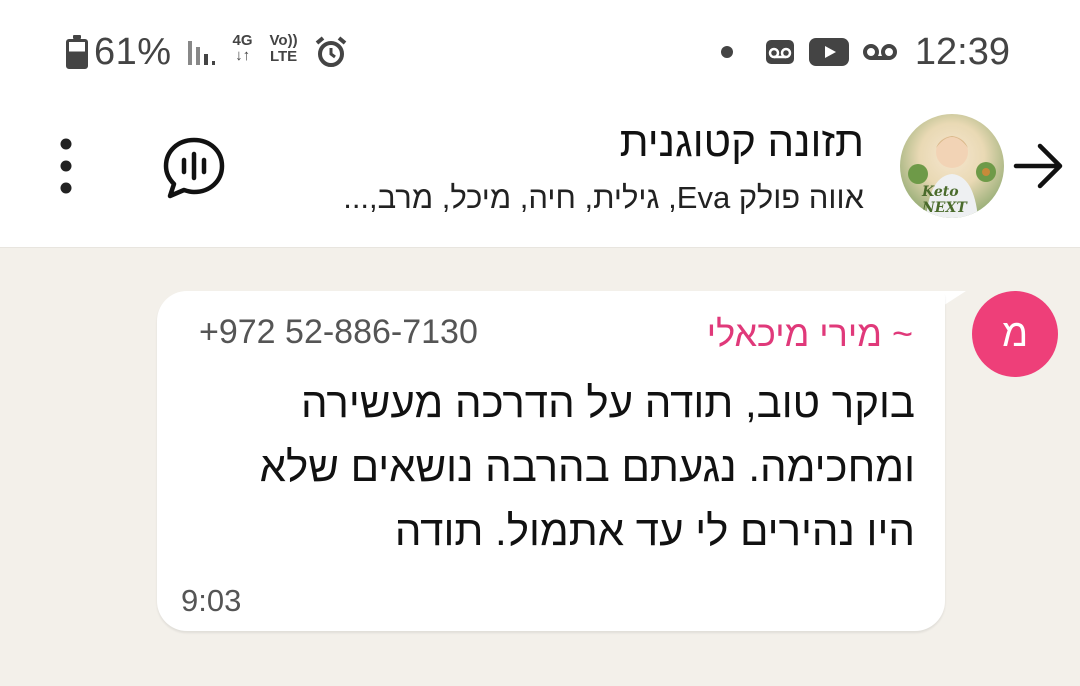 The width and height of the screenshot is (1080, 686). I want to click on group-avatar-brand: Keto NEXT, so click(944, 200).